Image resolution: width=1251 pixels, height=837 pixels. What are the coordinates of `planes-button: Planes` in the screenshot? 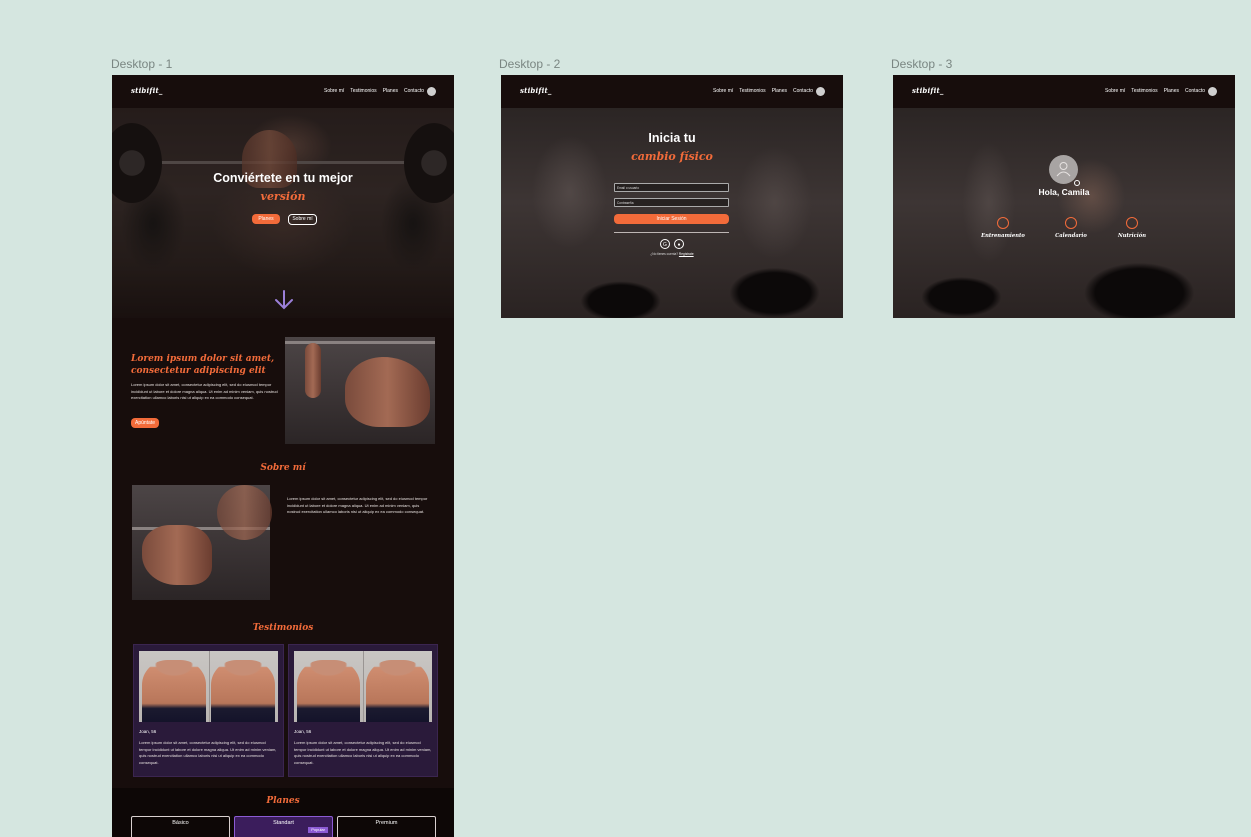 It's located at (266, 219).